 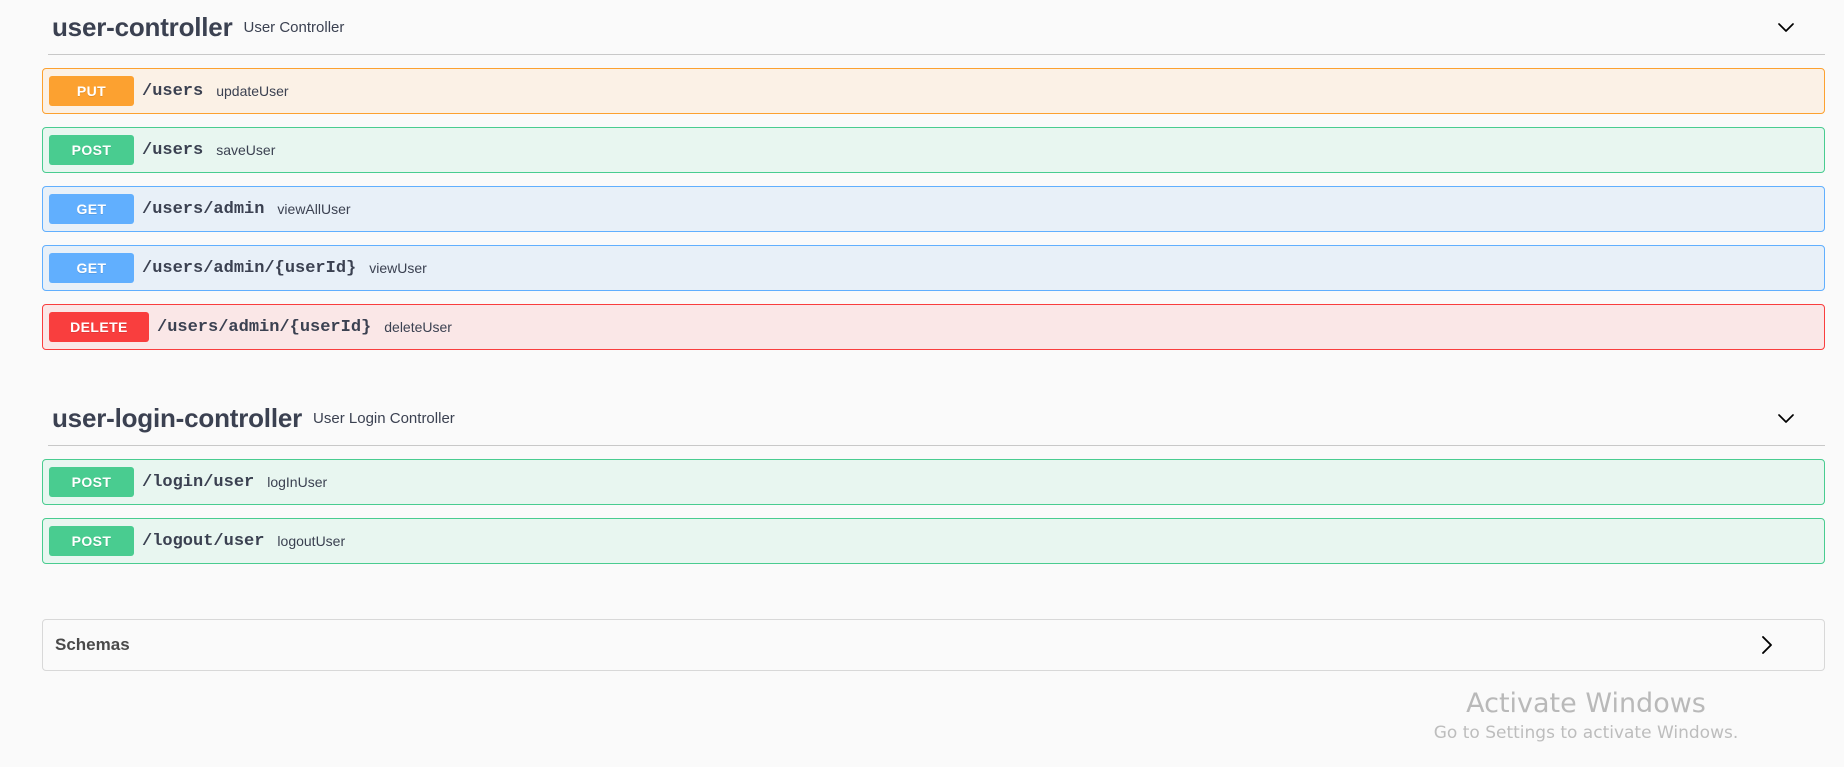 What do you see at coordinates (311, 541) in the screenshot?
I see `operation-summary: logoutUser` at bounding box center [311, 541].